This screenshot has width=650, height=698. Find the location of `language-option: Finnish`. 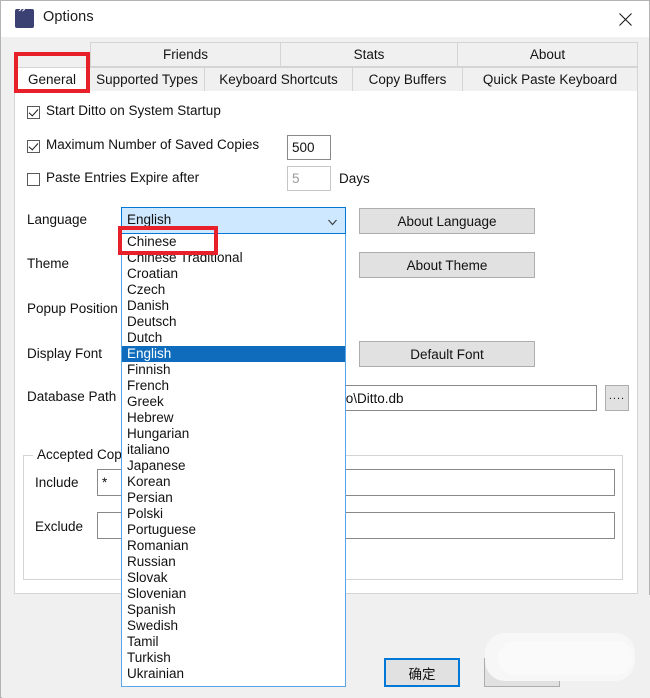

language-option: Finnish is located at coordinates (233, 370).